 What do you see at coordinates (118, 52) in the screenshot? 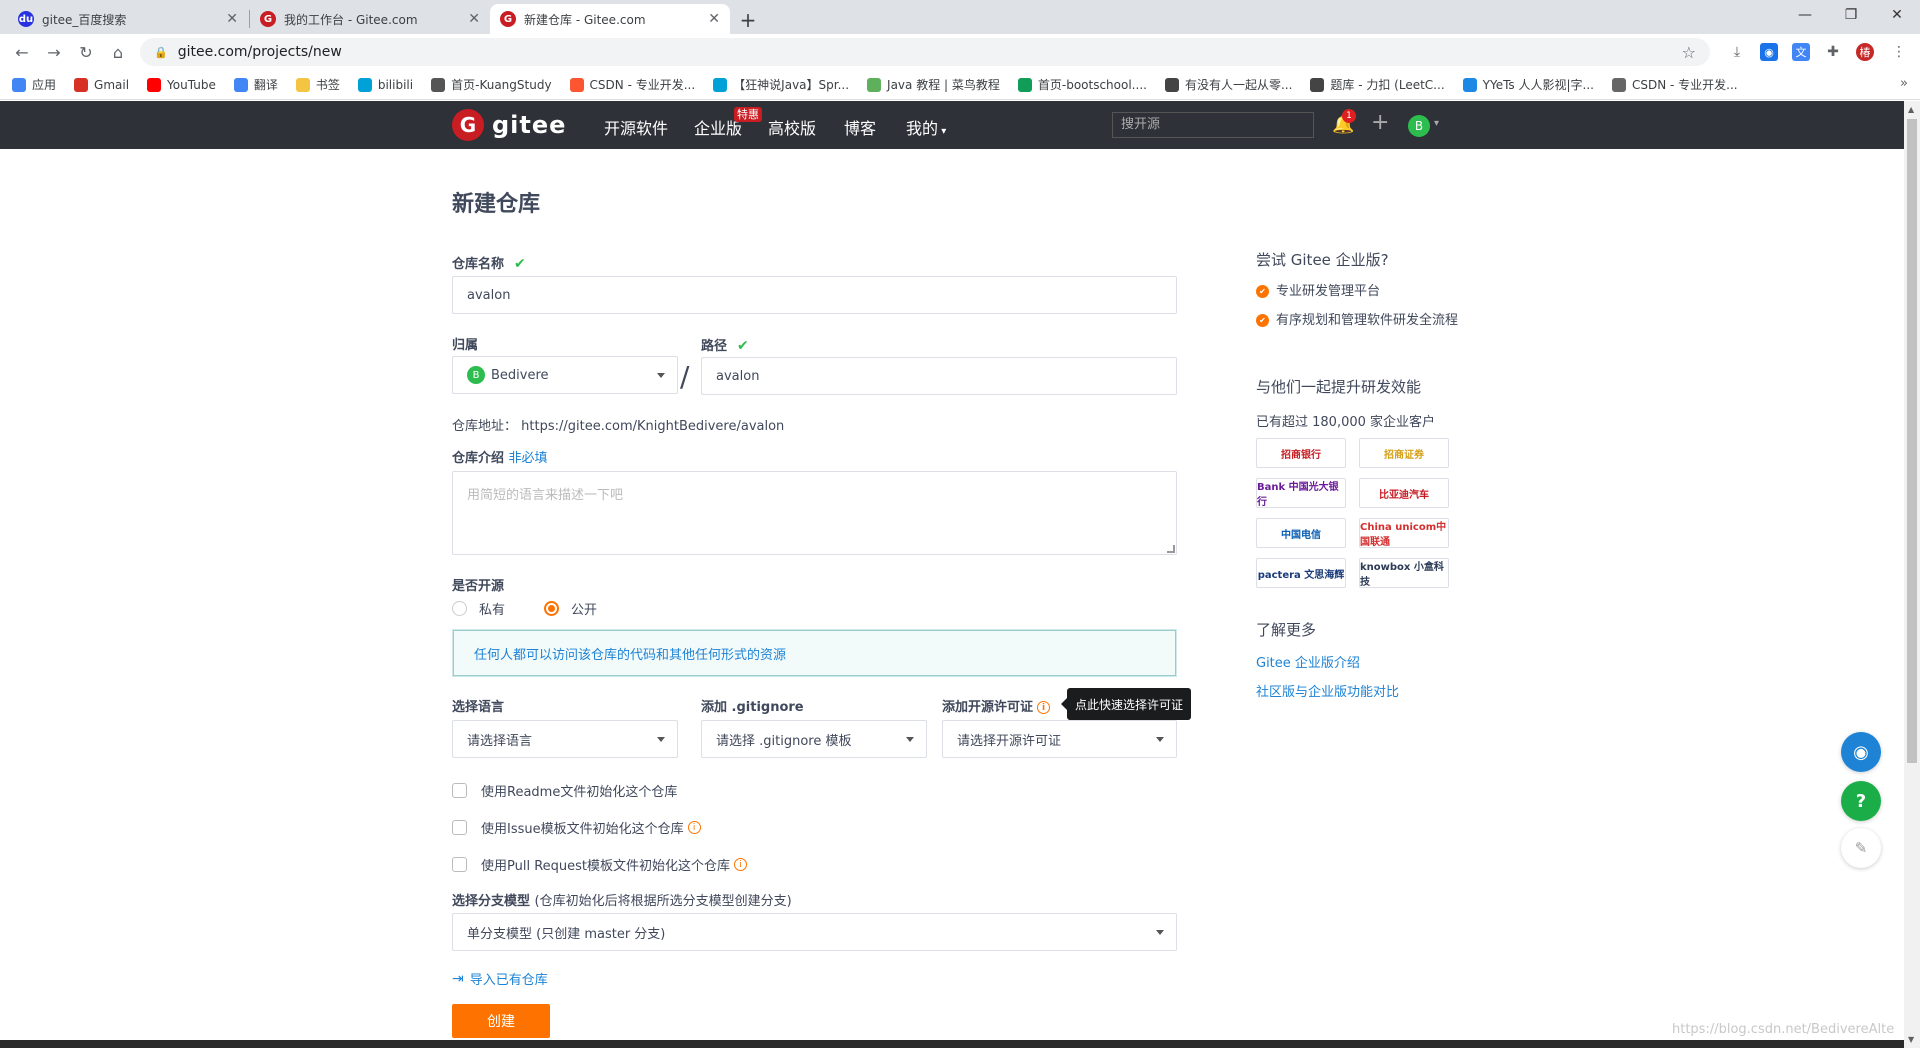
I see `home-icon: ⌂` at bounding box center [118, 52].